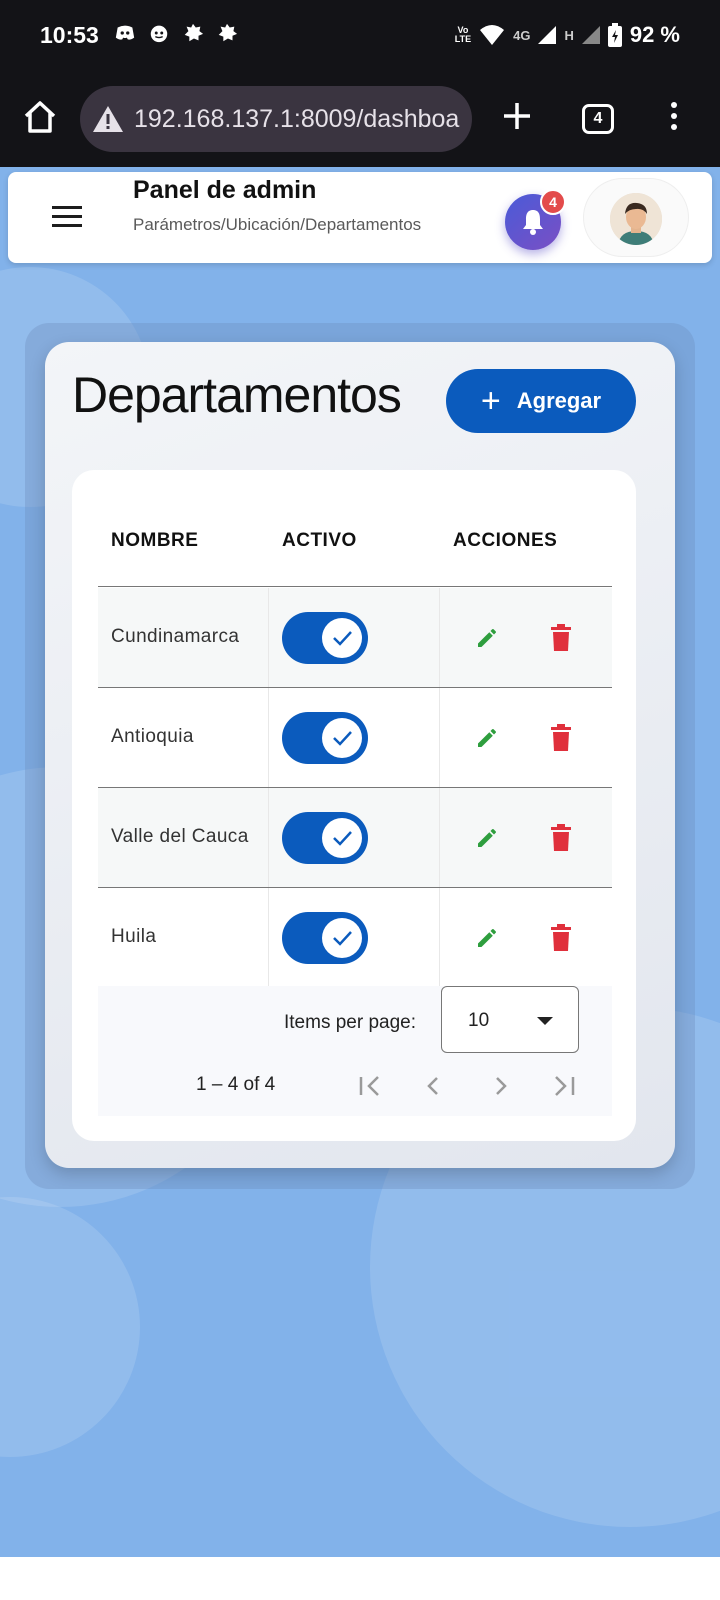 This screenshot has width=720, height=1600. I want to click on plus-icon, so click(517, 116).